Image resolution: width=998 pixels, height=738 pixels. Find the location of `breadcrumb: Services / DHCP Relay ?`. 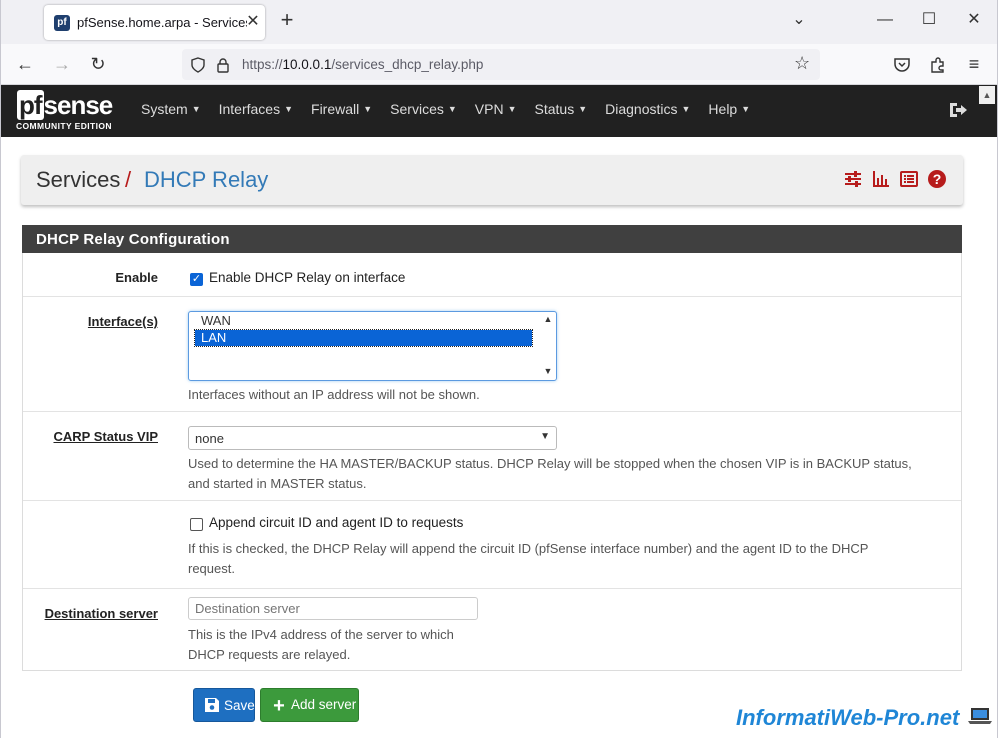

breadcrumb: Services / DHCP Relay ? is located at coordinates (492, 180).